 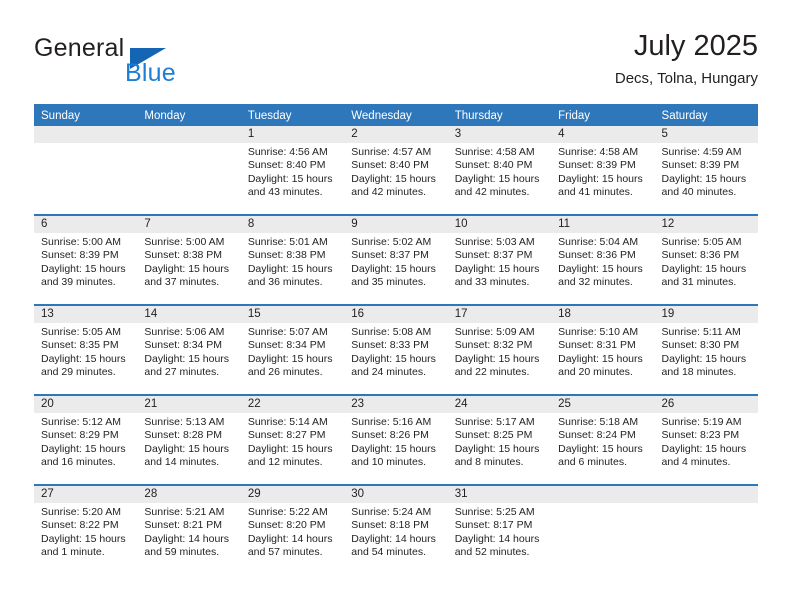 I want to click on daylight-text-line2: and 22 minutes., so click(x=492, y=372).